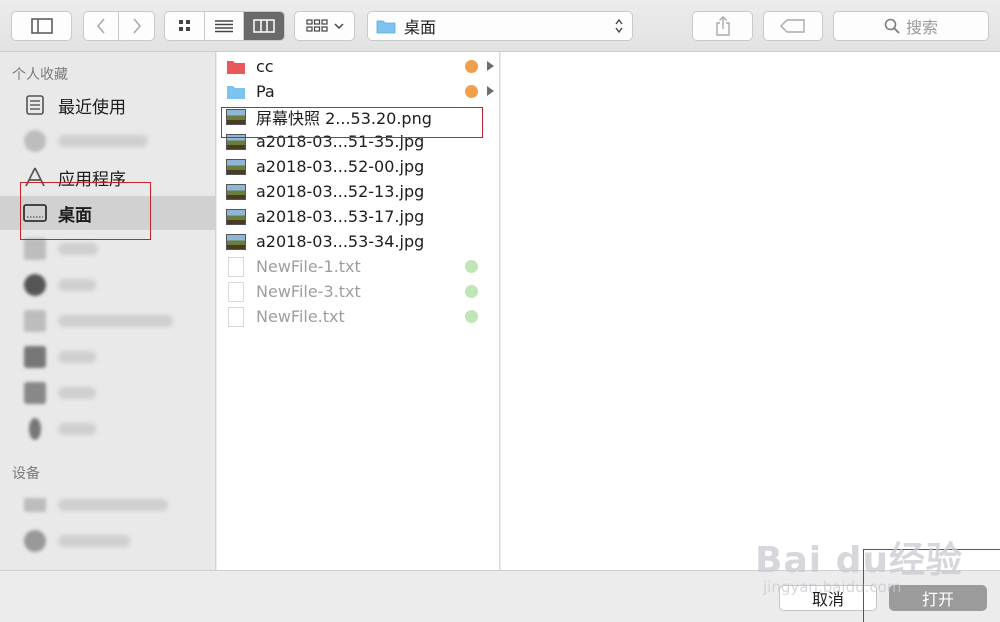 Image resolution: width=1000 pixels, height=622 pixels. I want to click on laptop-icon, so click(35, 505).